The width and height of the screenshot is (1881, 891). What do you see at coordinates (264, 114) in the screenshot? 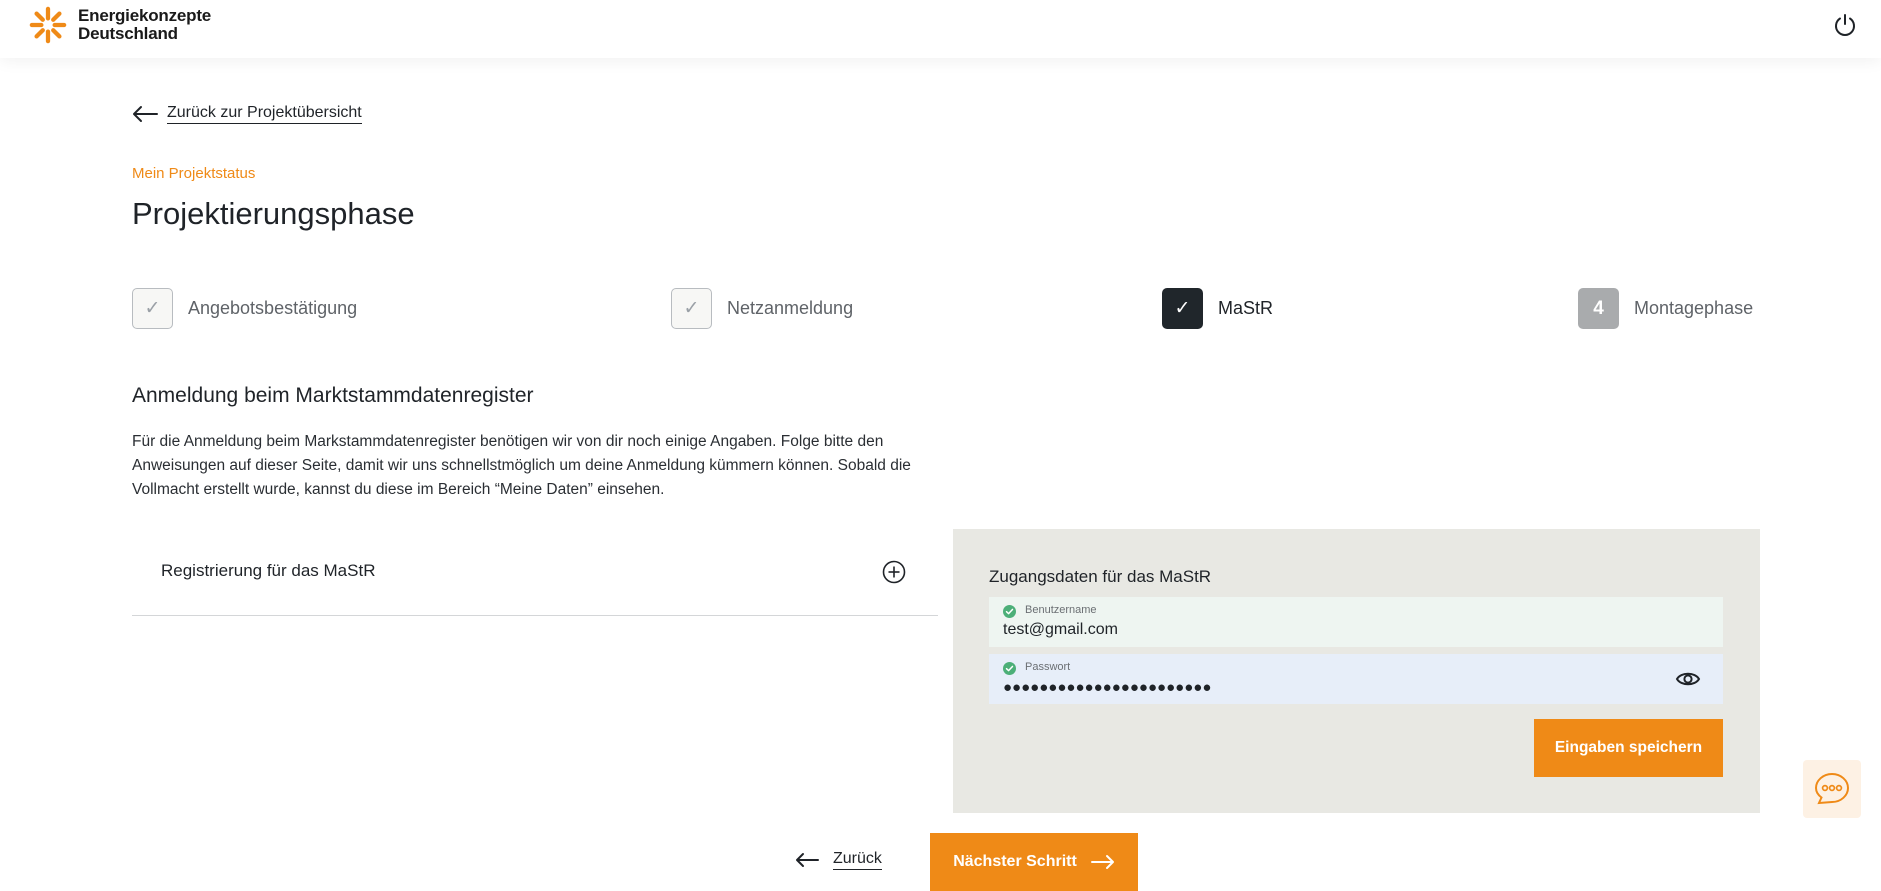
I see `back-to-overview-label: Zurück zur Projektübersicht` at bounding box center [264, 114].